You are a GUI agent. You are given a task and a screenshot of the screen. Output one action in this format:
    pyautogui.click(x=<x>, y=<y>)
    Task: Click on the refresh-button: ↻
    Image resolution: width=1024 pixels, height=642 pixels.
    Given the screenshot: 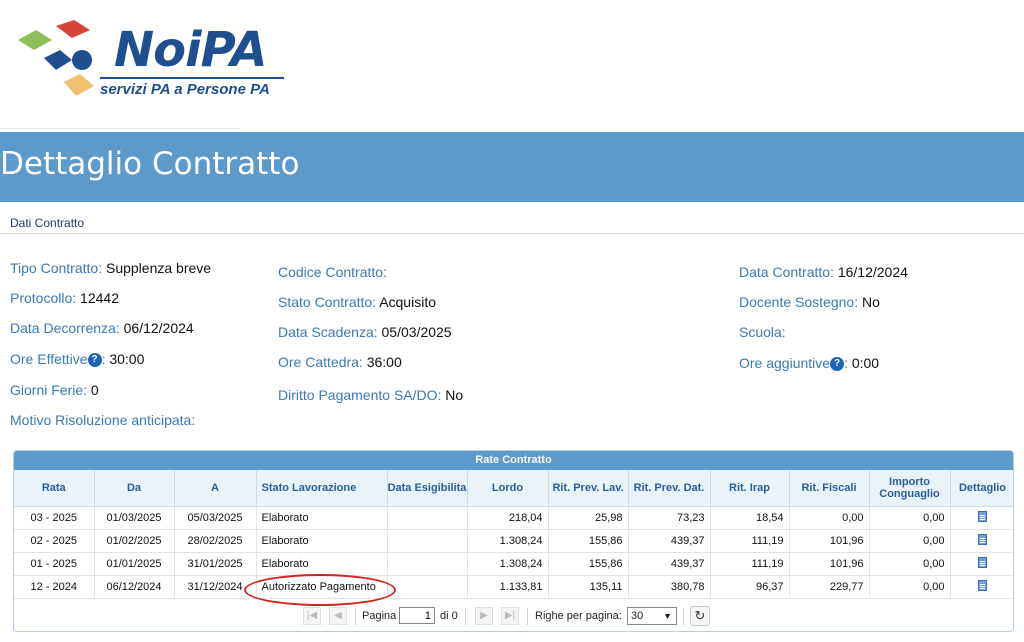 What is the action you would take?
    pyautogui.click(x=700, y=616)
    